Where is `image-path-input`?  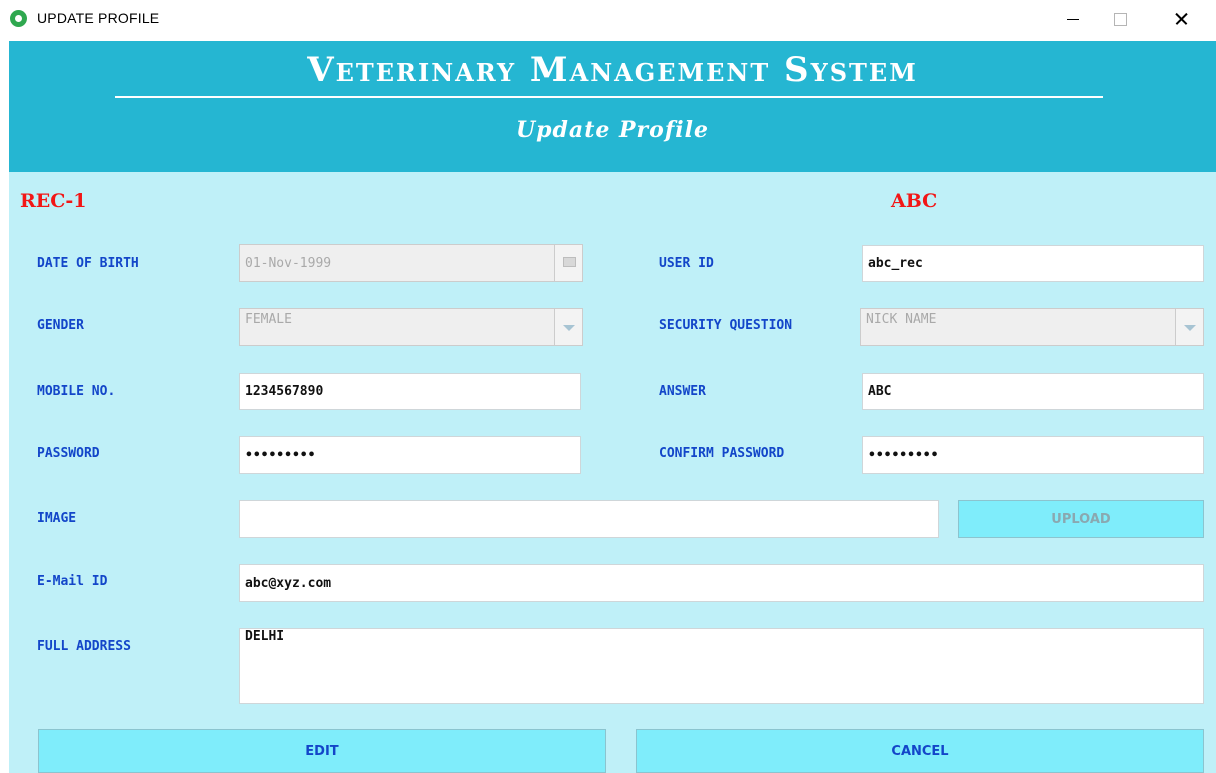
image-path-input is located at coordinates (589, 519).